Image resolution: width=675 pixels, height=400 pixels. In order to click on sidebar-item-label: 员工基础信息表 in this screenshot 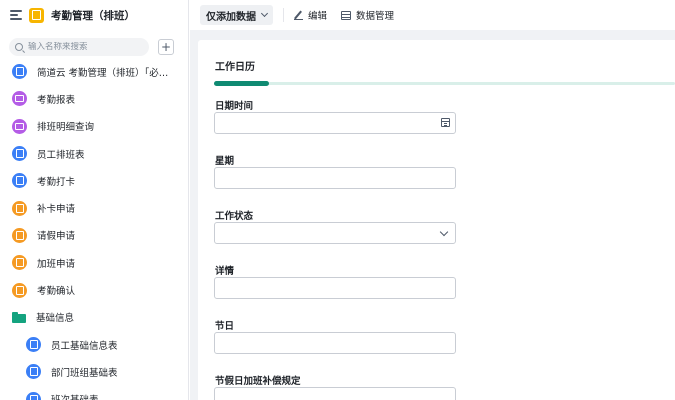, I will do `click(84, 346)`.